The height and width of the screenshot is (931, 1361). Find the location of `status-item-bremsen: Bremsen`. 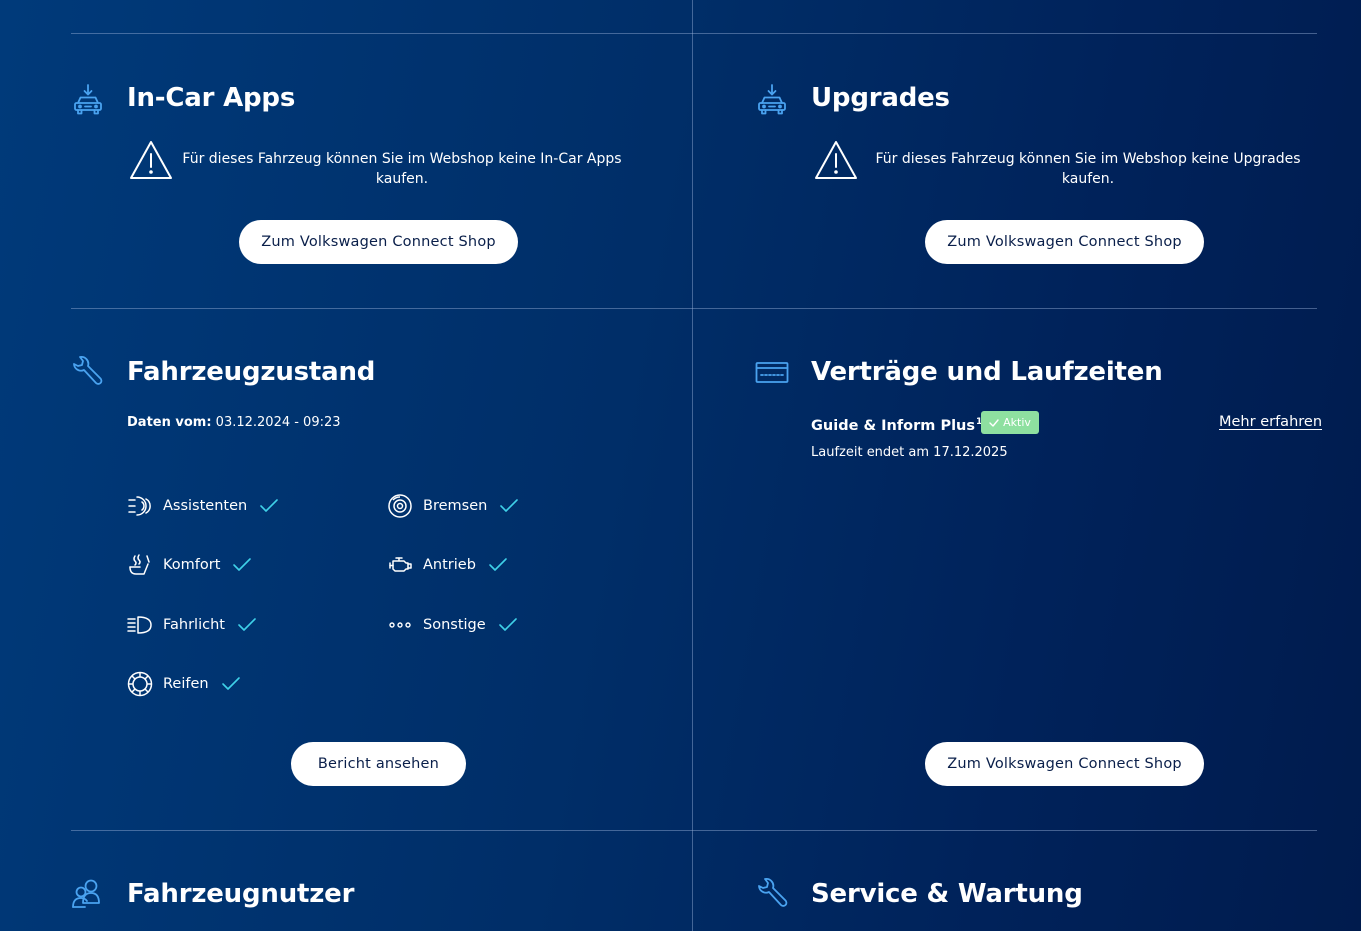

status-item-bremsen: Bremsen is located at coordinates (453, 506).